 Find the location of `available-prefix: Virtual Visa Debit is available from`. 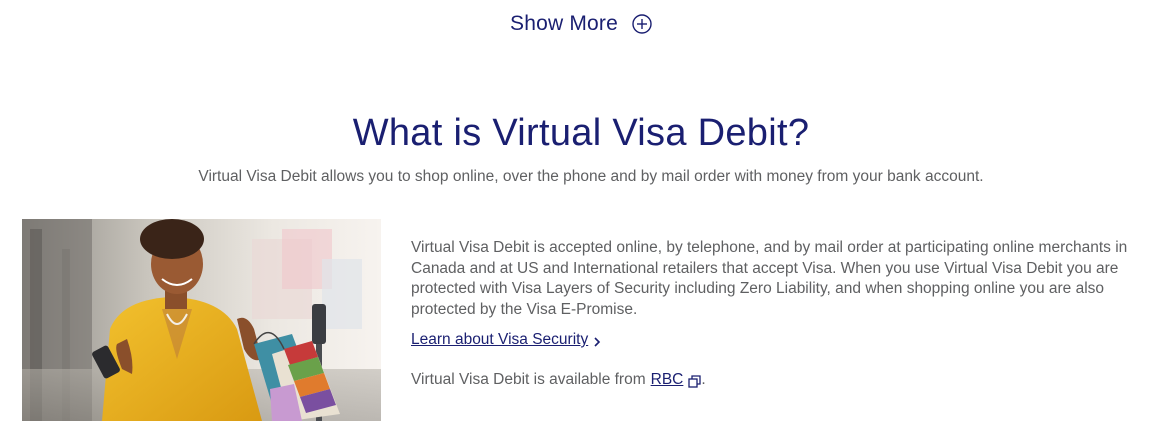

available-prefix: Virtual Visa Debit is available from is located at coordinates (528, 379).